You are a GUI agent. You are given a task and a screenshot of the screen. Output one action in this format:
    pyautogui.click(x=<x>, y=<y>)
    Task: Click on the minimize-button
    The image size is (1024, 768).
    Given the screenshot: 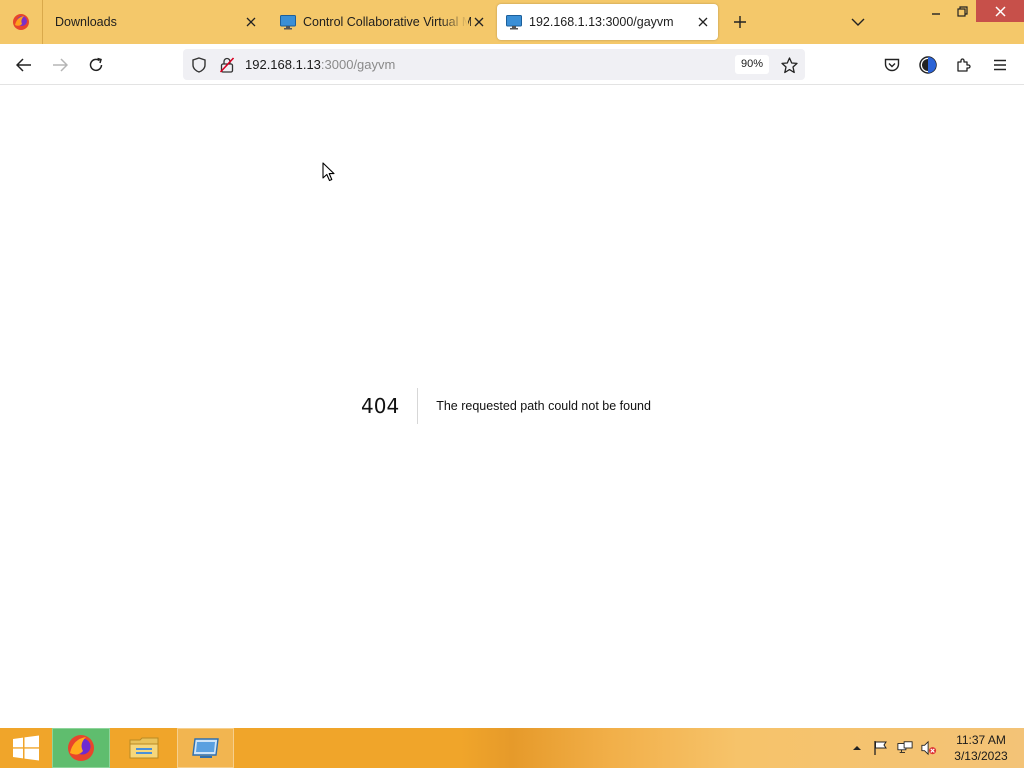 What is the action you would take?
    pyautogui.click(x=936, y=11)
    